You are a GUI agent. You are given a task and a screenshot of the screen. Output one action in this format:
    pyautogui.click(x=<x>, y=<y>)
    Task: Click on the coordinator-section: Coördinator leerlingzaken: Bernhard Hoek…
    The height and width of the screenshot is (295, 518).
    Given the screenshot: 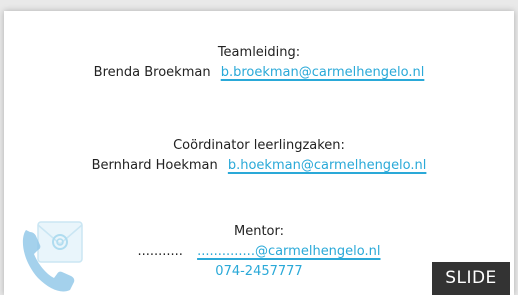 What is the action you would take?
    pyautogui.click(x=259, y=156)
    